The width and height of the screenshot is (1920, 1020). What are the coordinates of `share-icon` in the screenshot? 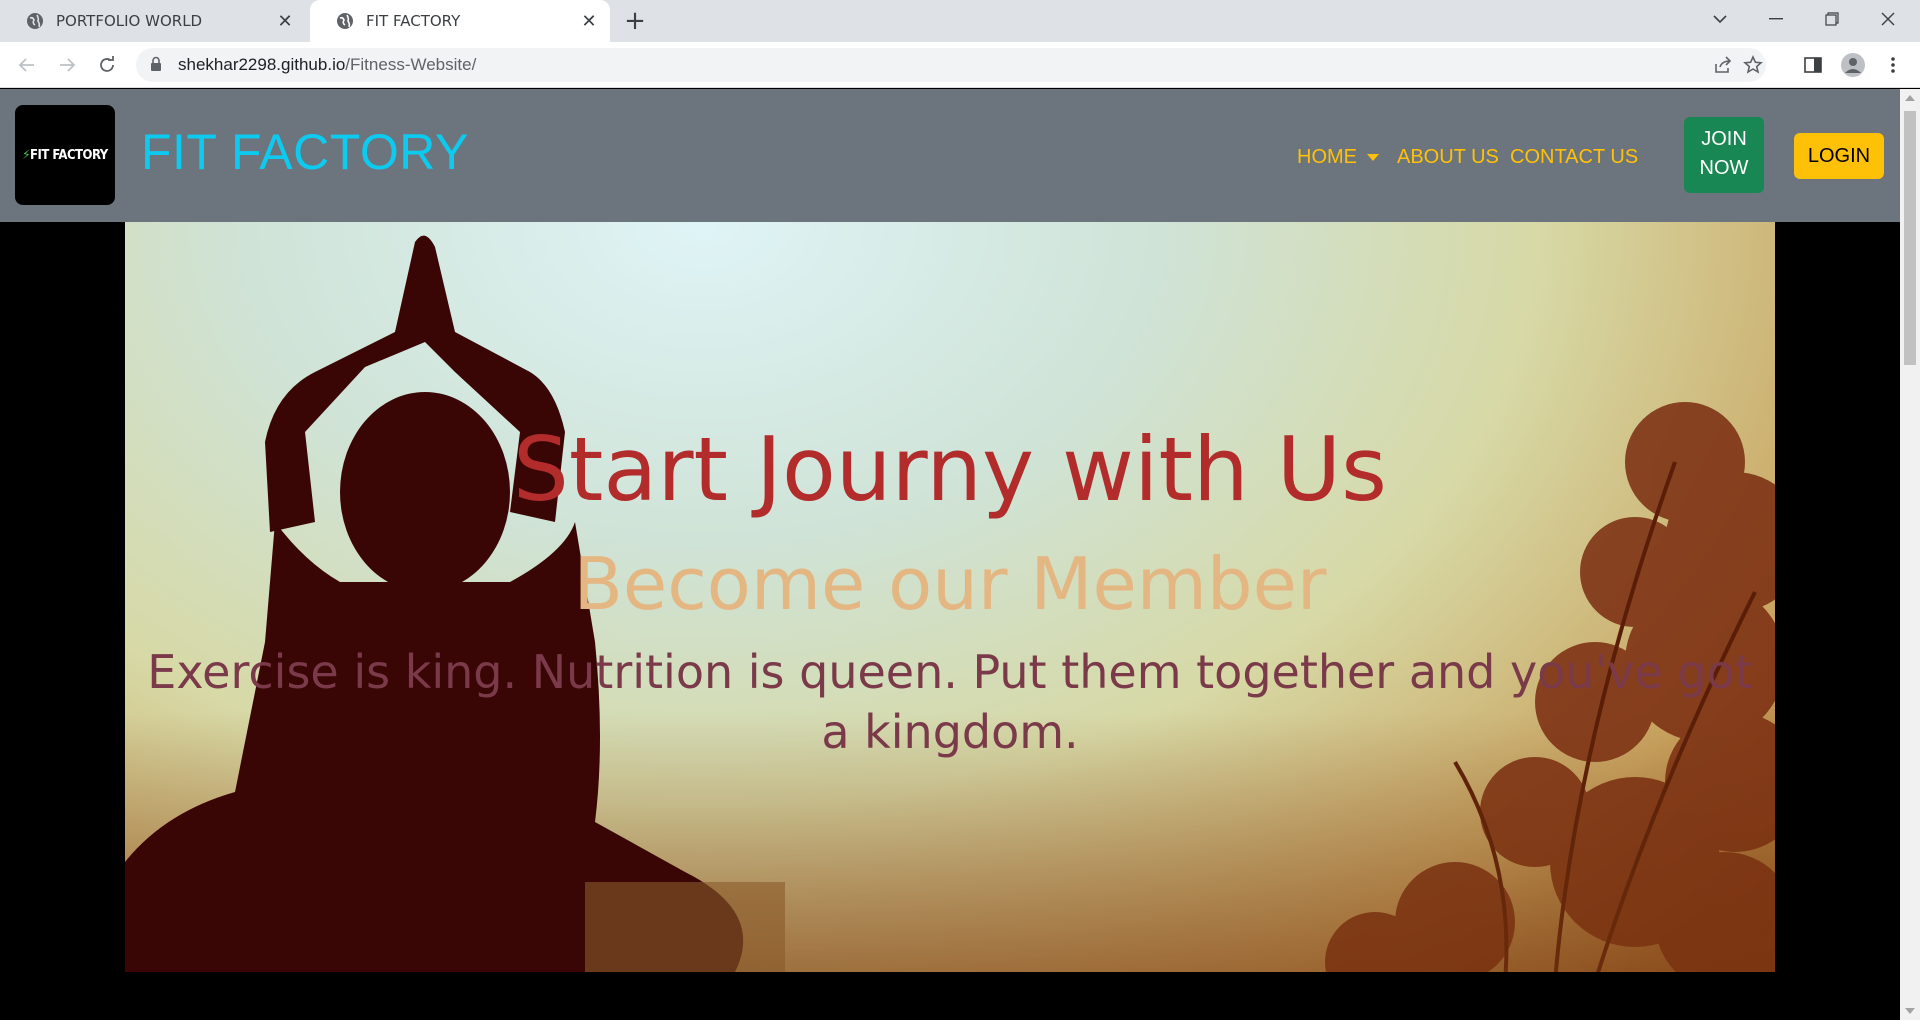 It's located at (1723, 65).